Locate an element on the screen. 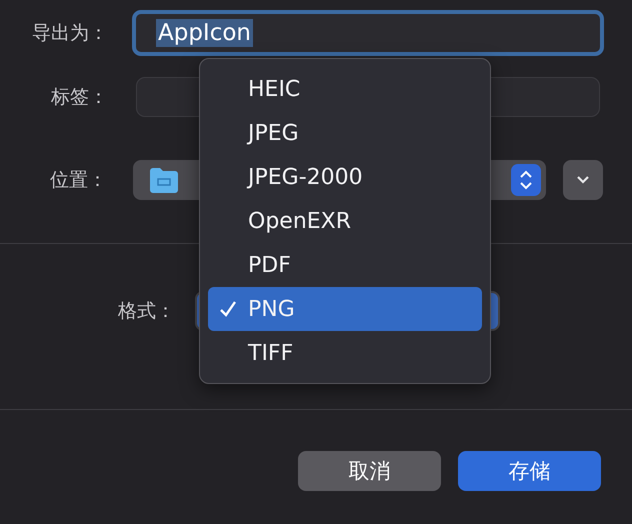 The height and width of the screenshot is (524, 632). checkmark-icon is located at coordinates (228, 309).